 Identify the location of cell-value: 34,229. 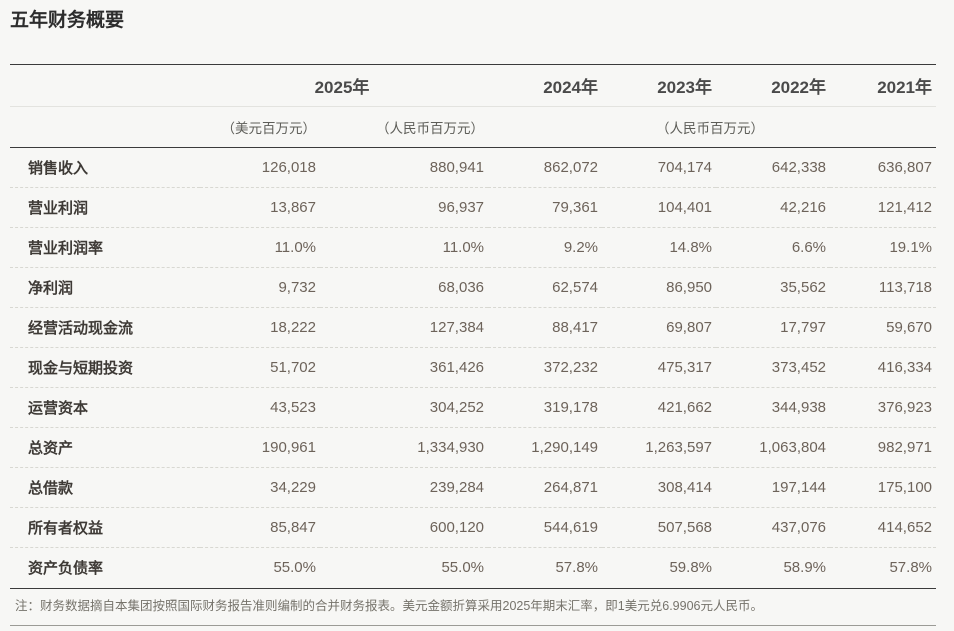
(293, 487).